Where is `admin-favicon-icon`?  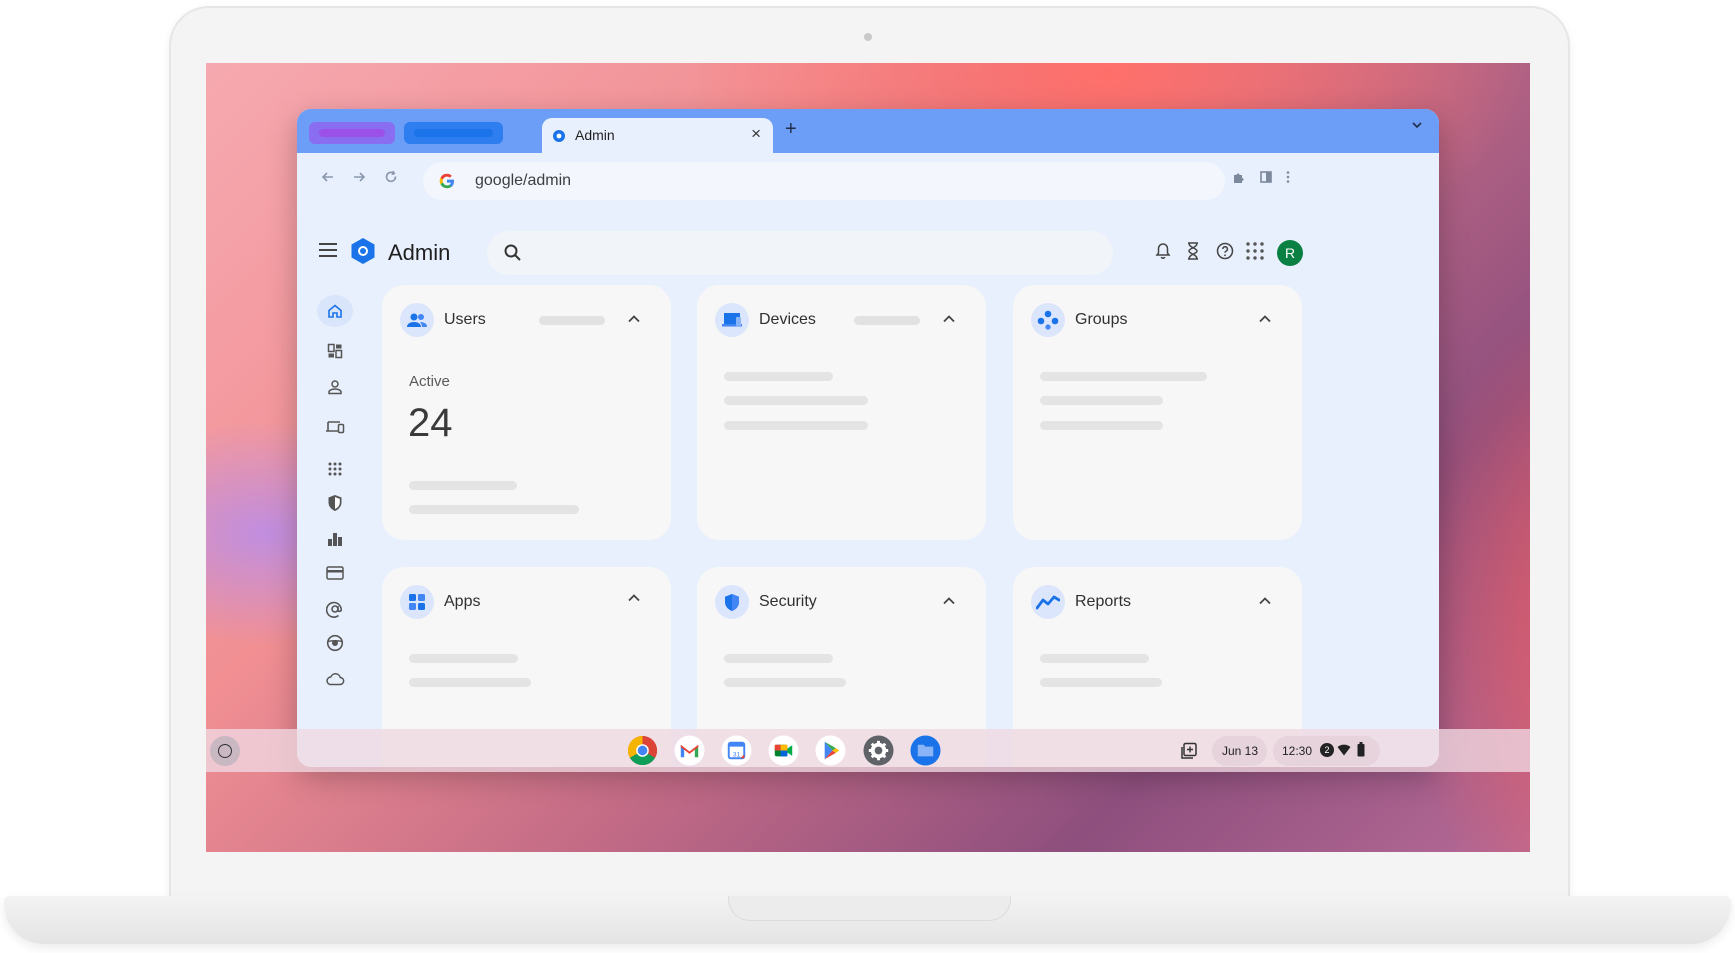 admin-favicon-icon is located at coordinates (559, 136).